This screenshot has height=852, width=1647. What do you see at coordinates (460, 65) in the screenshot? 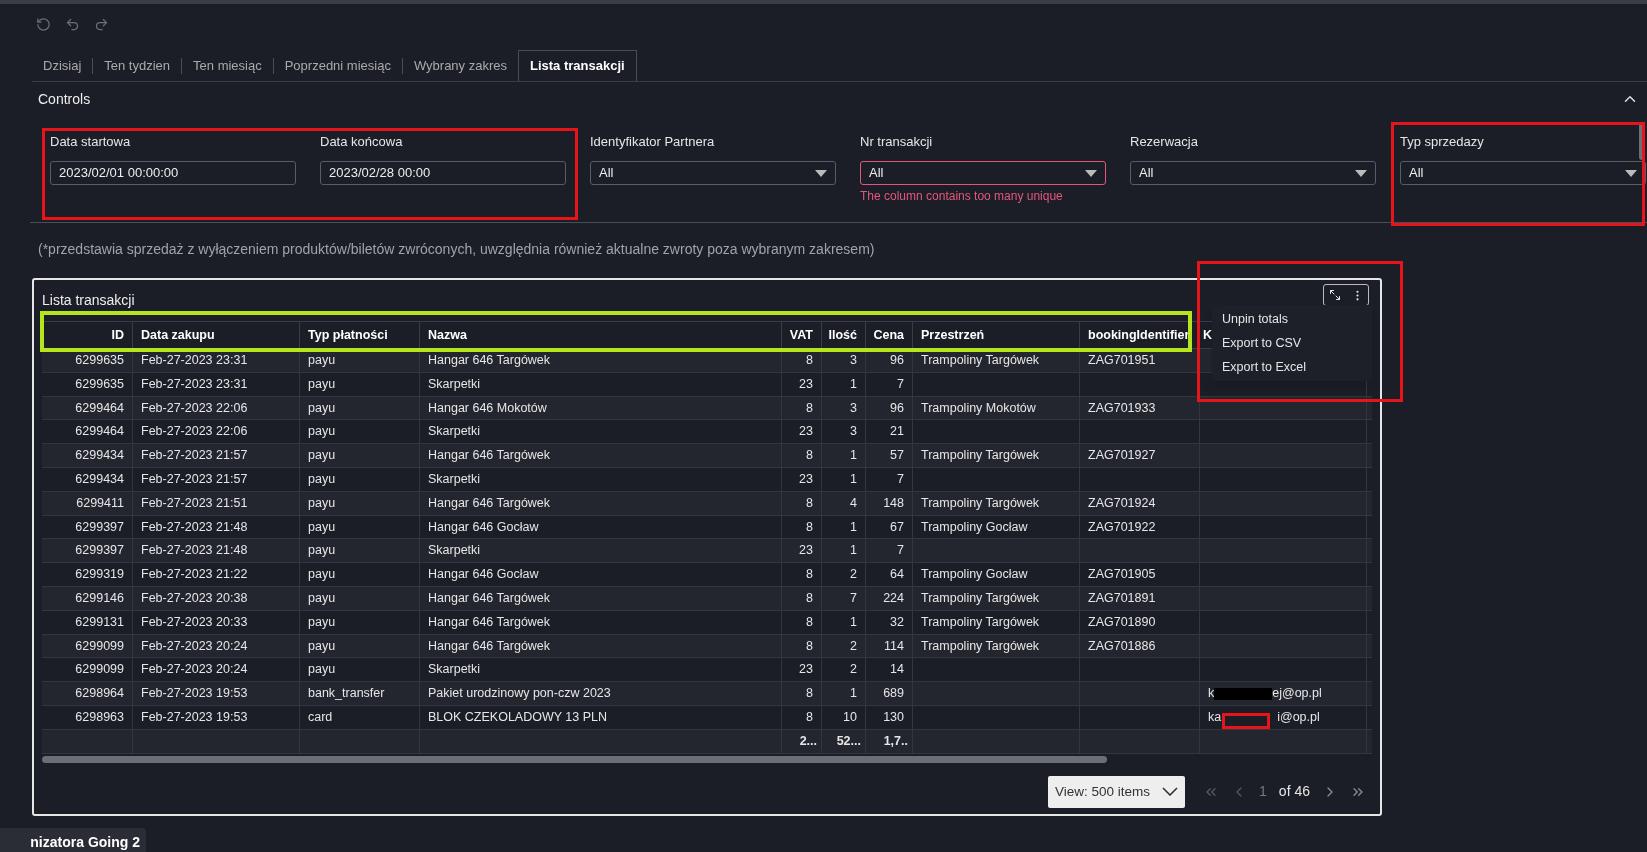
I see `tab: Wybrany zakres` at bounding box center [460, 65].